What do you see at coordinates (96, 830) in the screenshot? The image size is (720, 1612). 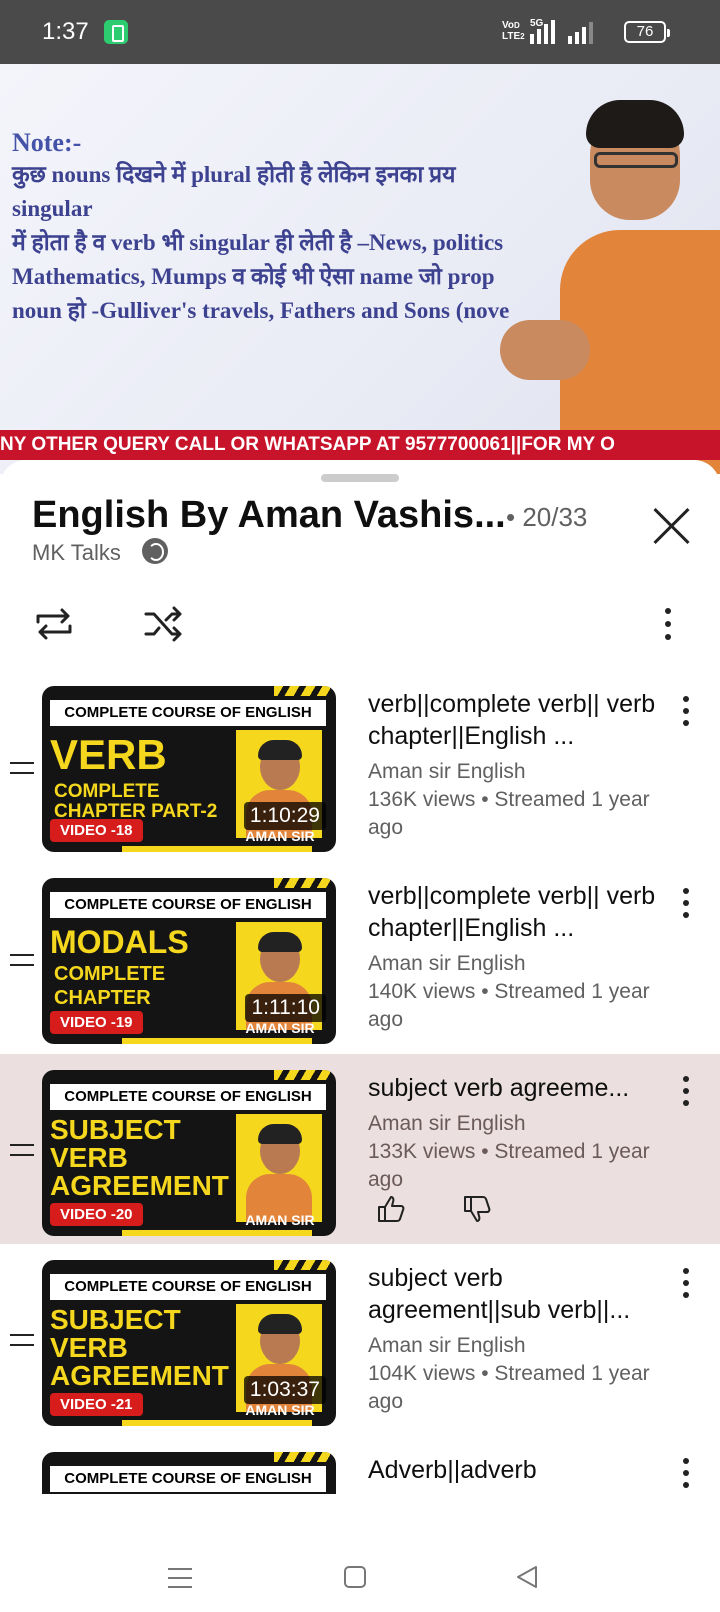 I see `video-tag: VIDEO -18` at bounding box center [96, 830].